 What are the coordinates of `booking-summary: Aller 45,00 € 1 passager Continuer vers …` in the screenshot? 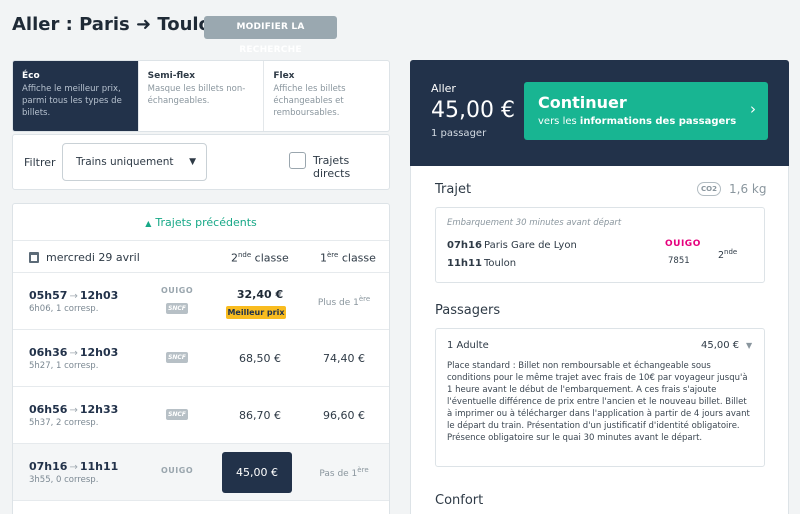 It's located at (599, 113).